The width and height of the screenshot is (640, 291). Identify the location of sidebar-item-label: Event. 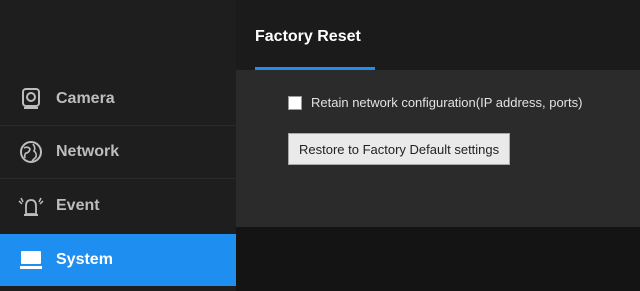
(78, 205).